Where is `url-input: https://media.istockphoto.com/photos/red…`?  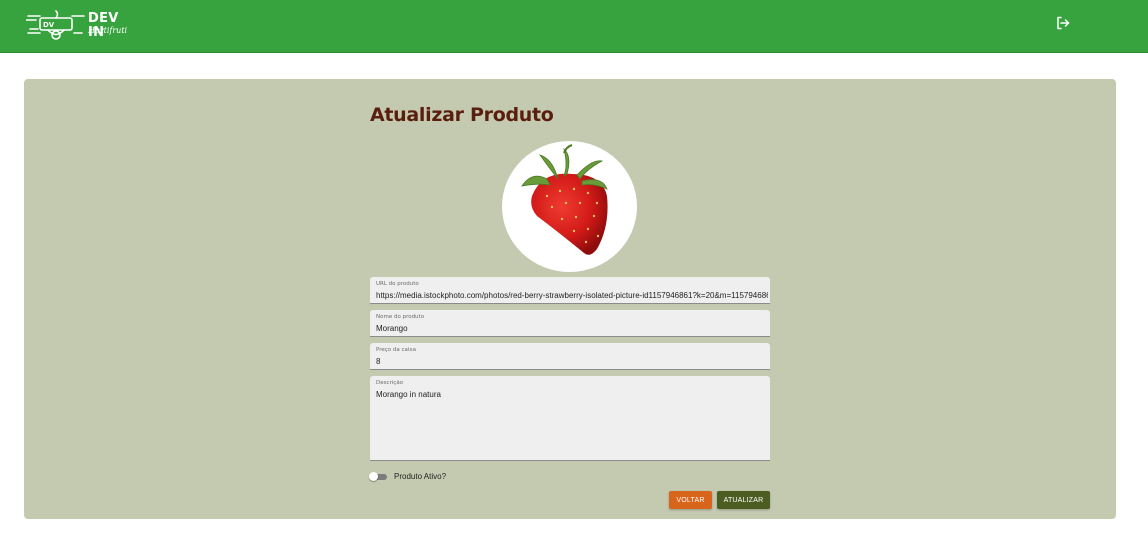
url-input: https://media.istockphoto.com/photos/red… is located at coordinates (572, 295).